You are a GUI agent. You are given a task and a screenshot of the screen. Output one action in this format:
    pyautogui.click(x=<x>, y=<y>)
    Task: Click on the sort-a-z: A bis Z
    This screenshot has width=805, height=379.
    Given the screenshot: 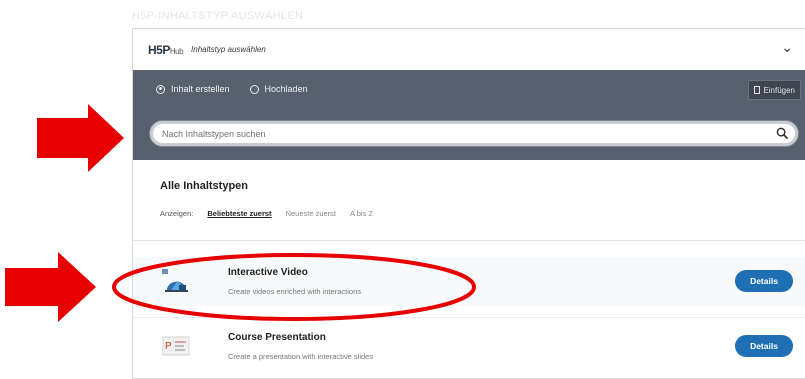 What is the action you would take?
    pyautogui.click(x=361, y=213)
    